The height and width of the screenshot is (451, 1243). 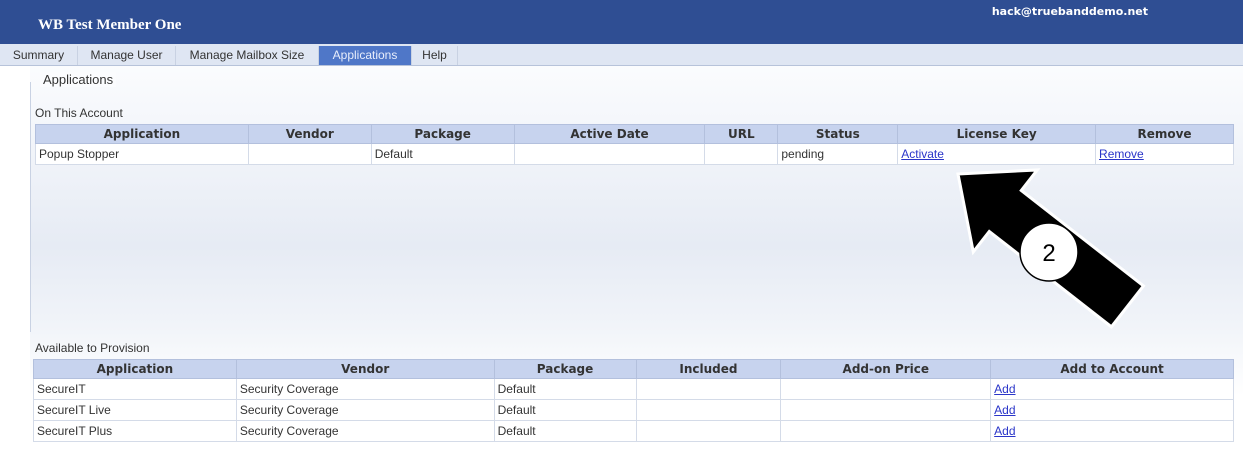 I want to click on application-cell: Popup Stopper, so click(x=142, y=154).